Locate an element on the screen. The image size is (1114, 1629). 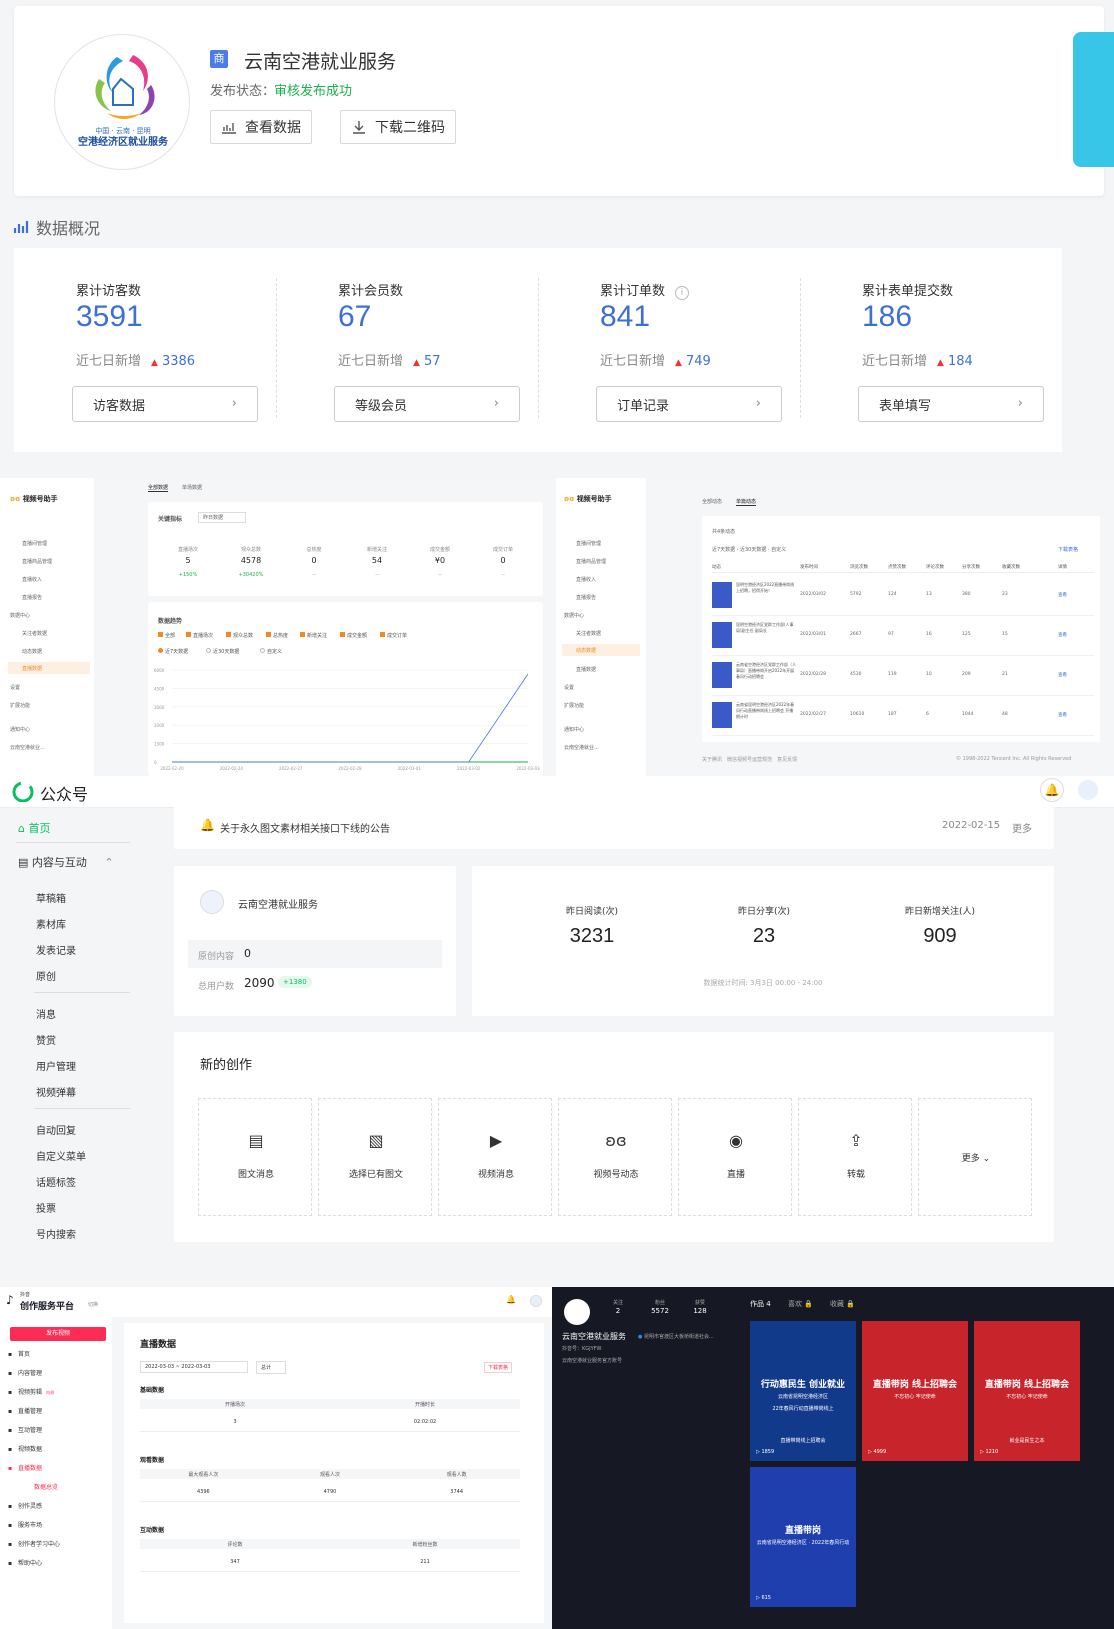
wx-item-original: 原创 is located at coordinates (46, 975).